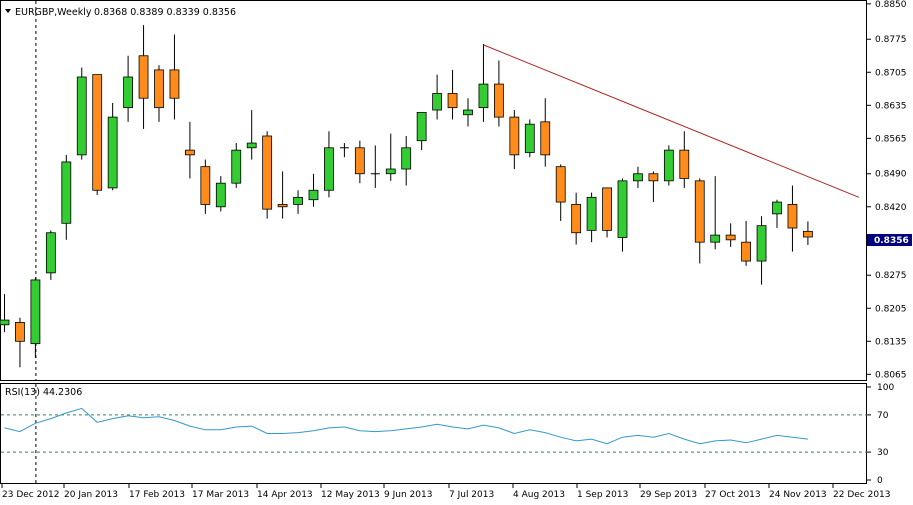 The height and width of the screenshot is (505, 913). What do you see at coordinates (891, 5) in the screenshot?
I see `price-tick-label: 0.8850` at bounding box center [891, 5].